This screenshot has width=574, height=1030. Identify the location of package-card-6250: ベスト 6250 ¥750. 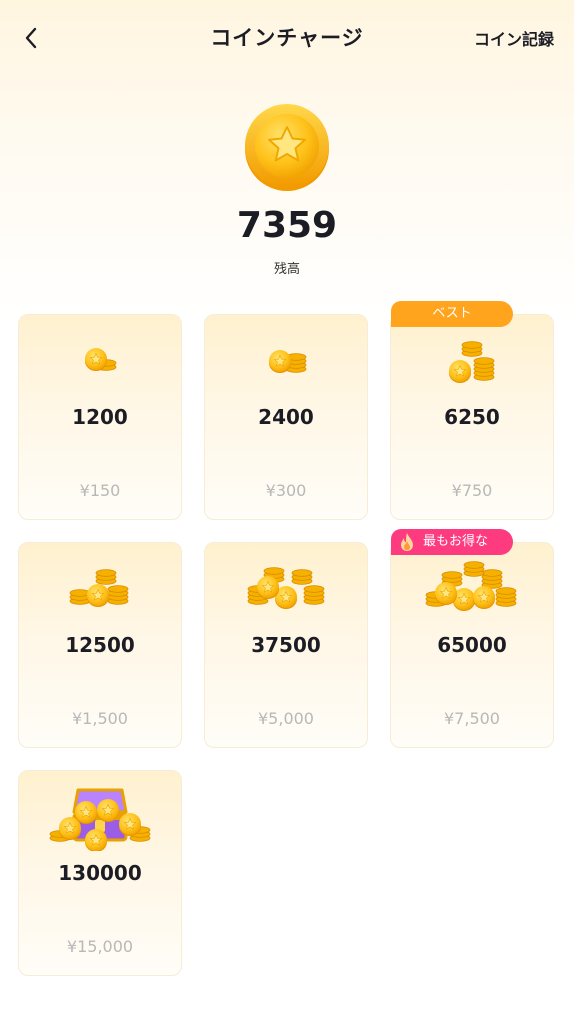
(472, 410).